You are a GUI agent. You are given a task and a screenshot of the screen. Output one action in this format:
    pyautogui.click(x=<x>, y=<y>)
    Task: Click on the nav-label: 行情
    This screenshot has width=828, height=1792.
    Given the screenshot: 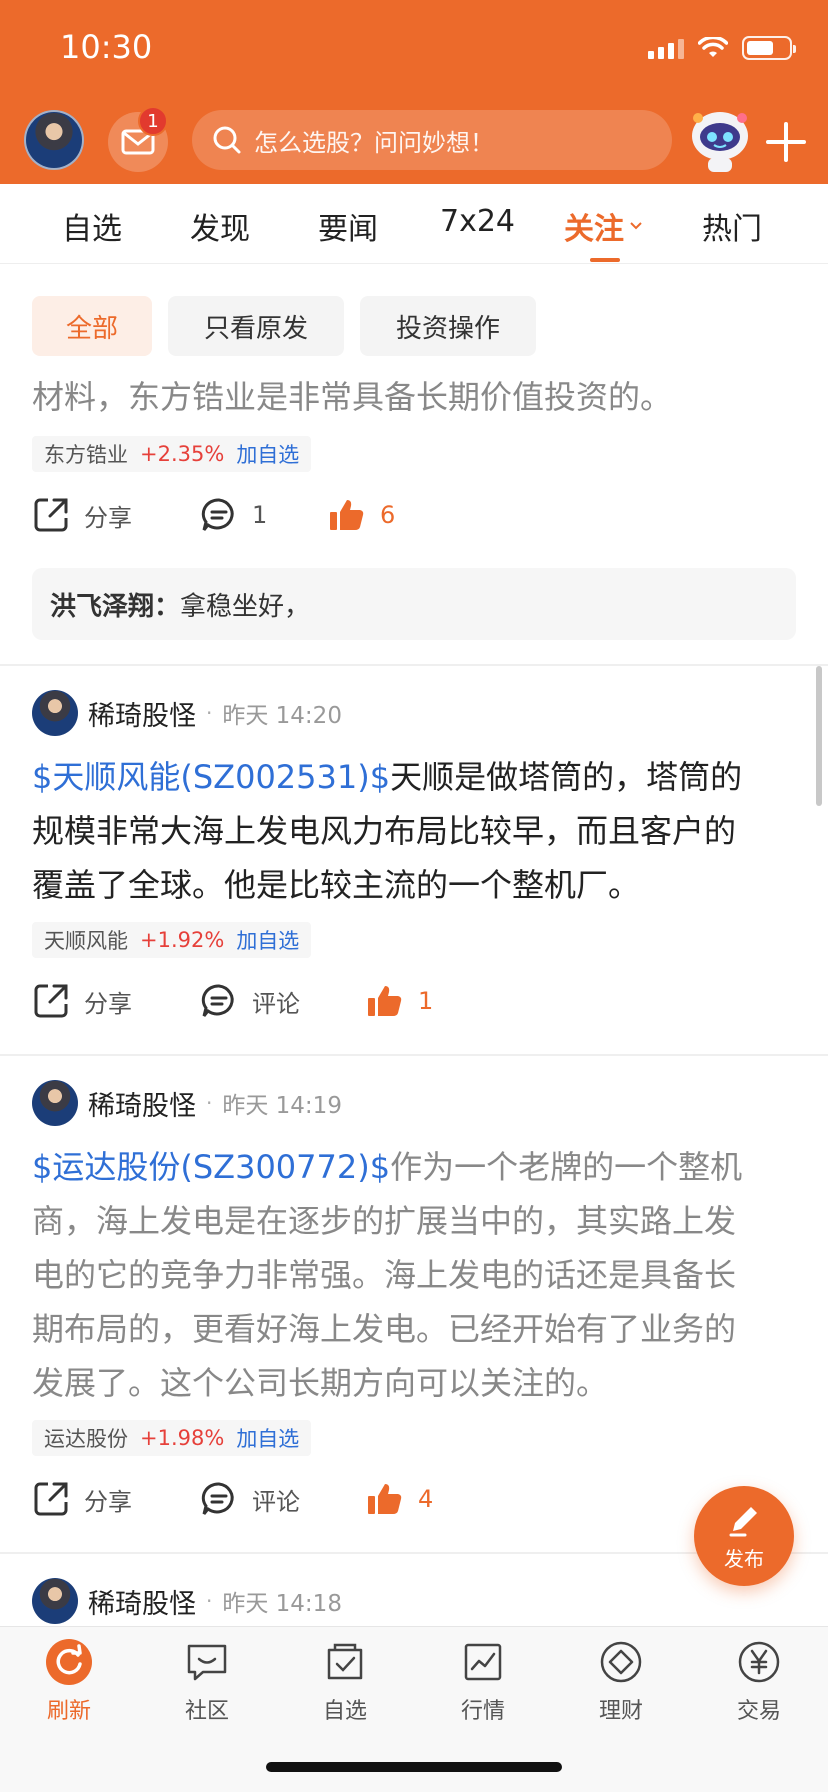 What is the action you would take?
    pyautogui.click(x=482, y=1711)
    